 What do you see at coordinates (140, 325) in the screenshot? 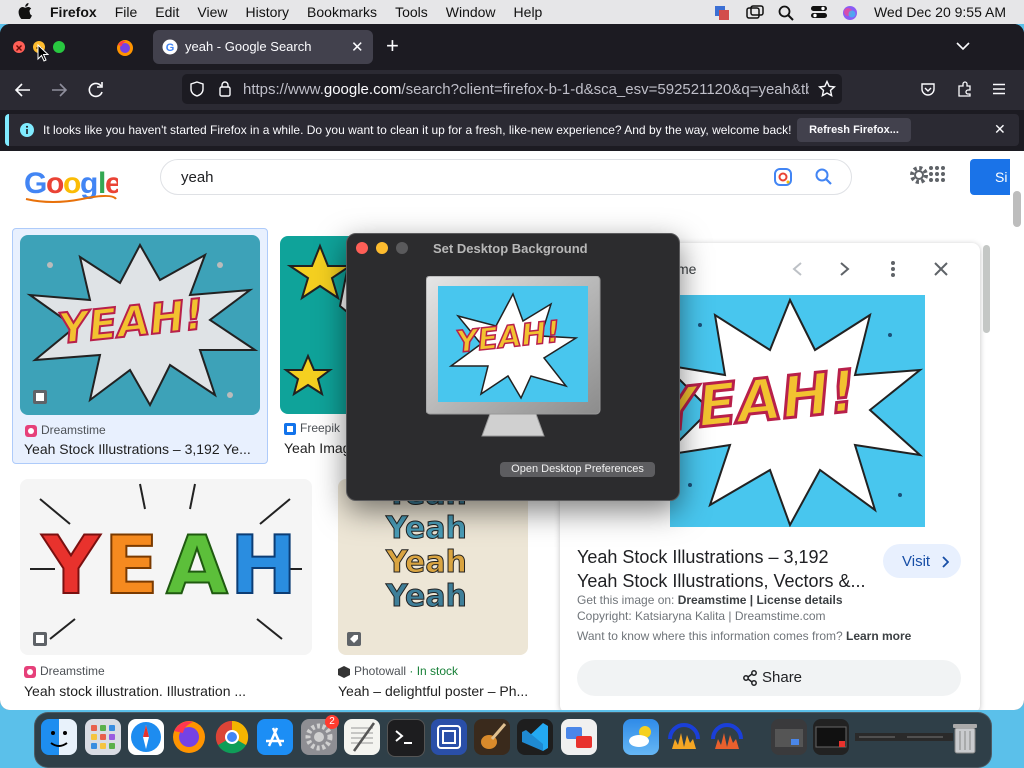
I see `result-image: YEAH!` at bounding box center [140, 325].